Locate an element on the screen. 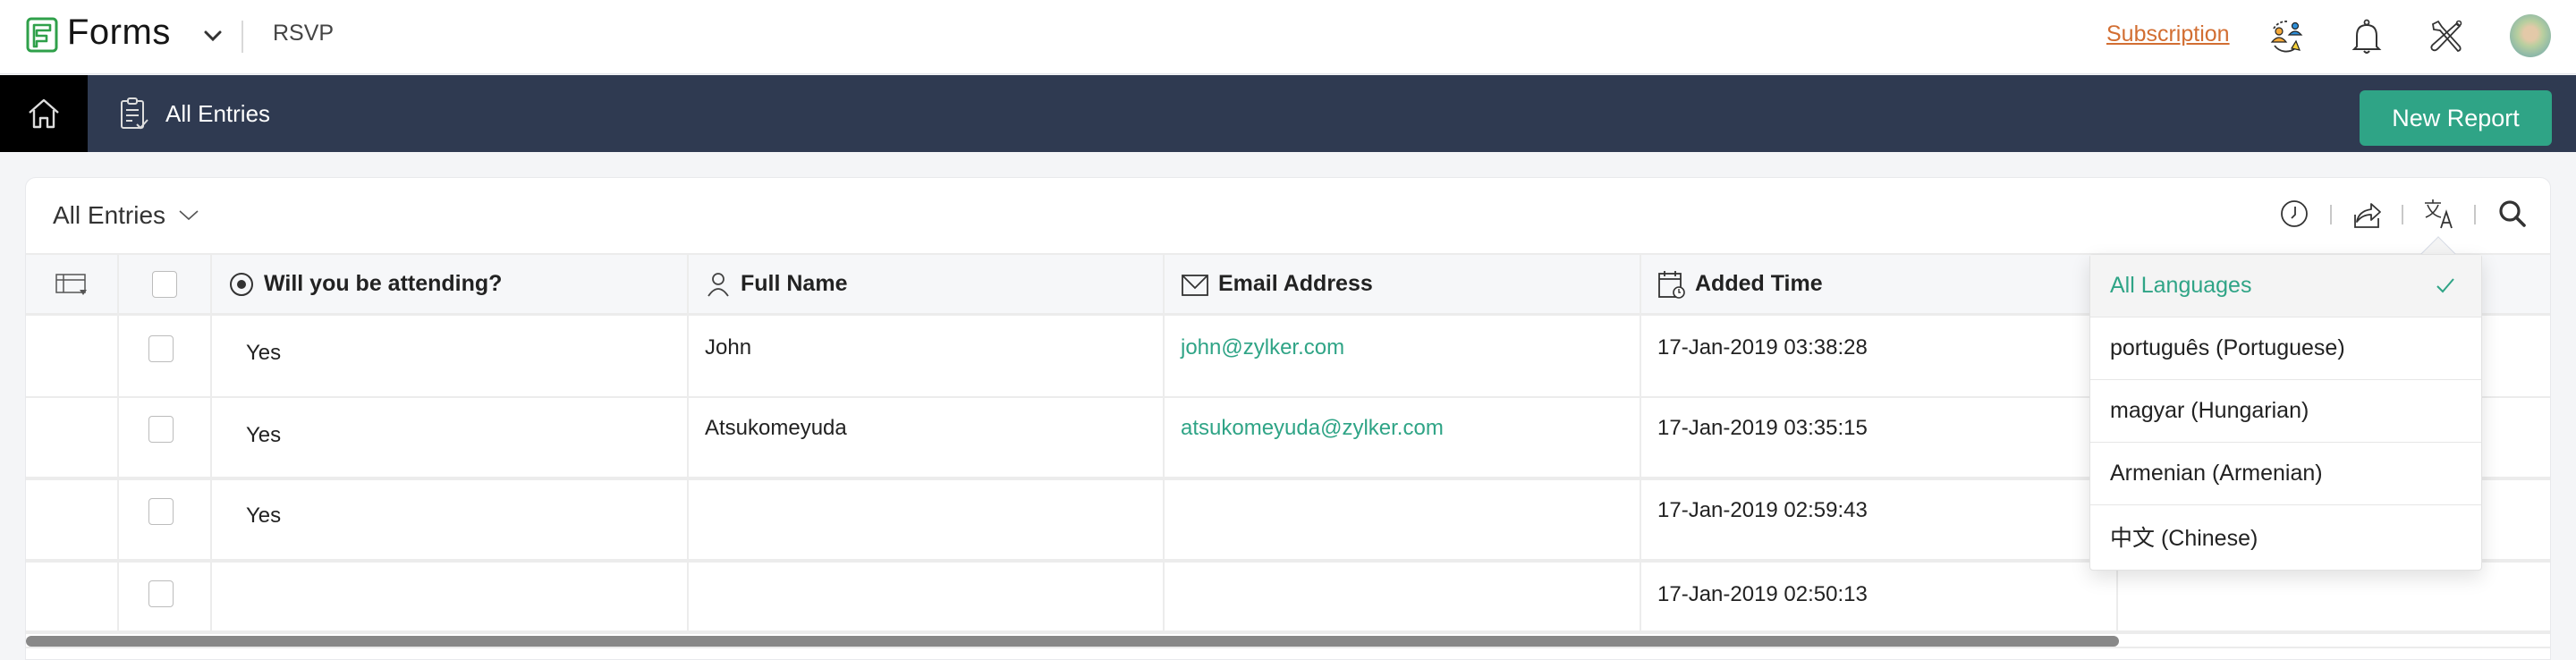 Image resolution: width=2576 pixels, height=660 pixels. envelope-icon is located at coordinates (1195, 285).